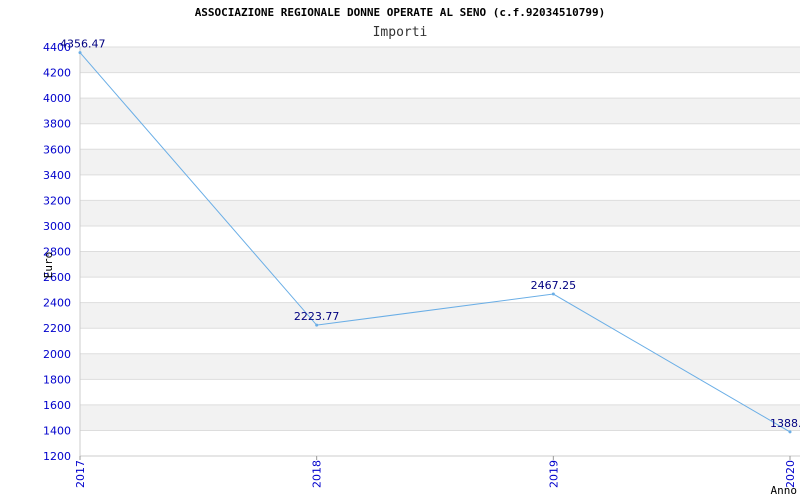 The height and width of the screenshot is (500, 800). Describe the element at coordinates (83, 44) in the screenshot. I see `data-label: 4356.47` at that location.